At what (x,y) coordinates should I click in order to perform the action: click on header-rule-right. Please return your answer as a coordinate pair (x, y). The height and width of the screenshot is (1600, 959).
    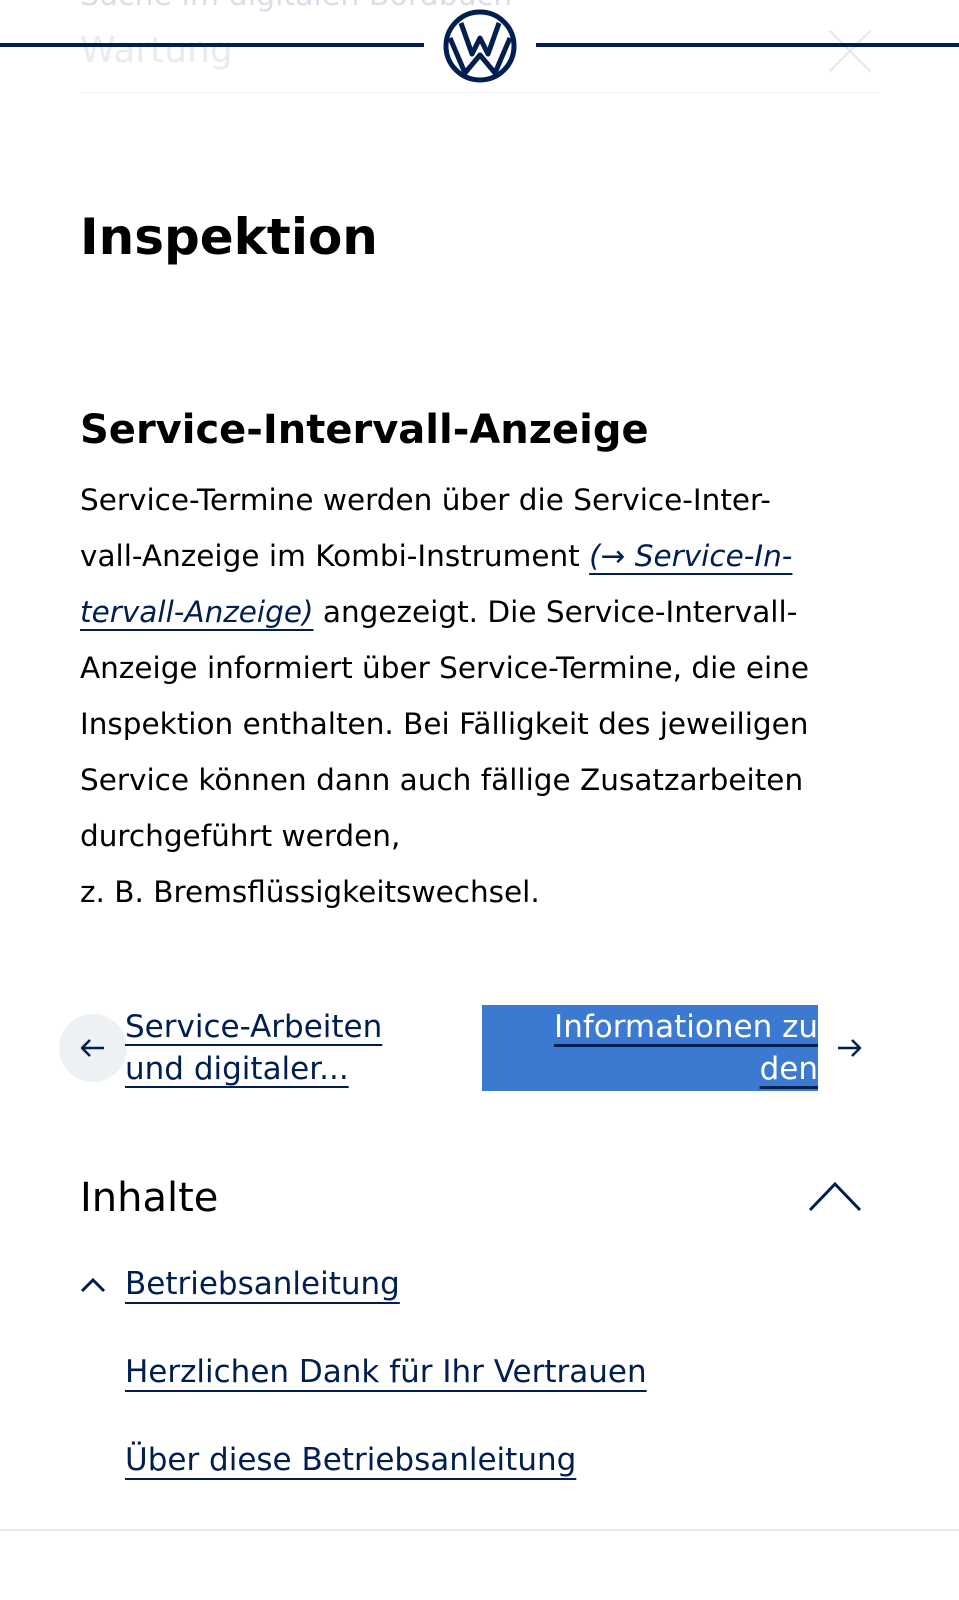
    Looking at the image, I should click on (747, 45).